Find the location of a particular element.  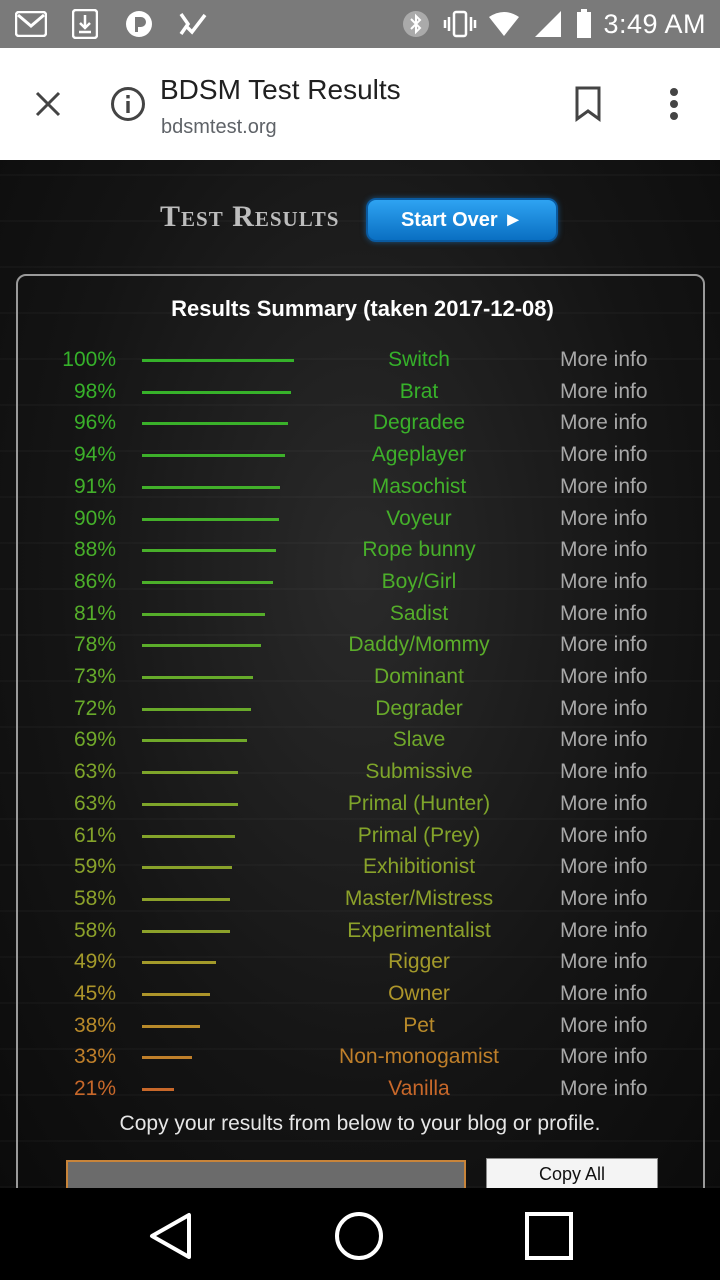

recents-icon is located at coordinates (549, 1236).